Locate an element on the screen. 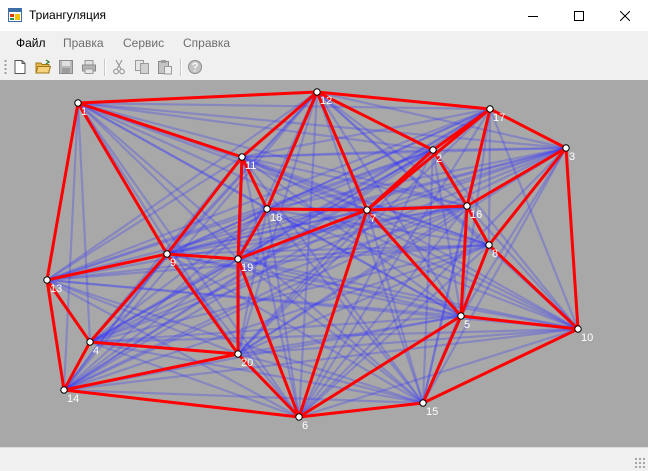 The width and height of the screenshot is (648, 471). point-label: 6 is located at coordinates (305, 426).